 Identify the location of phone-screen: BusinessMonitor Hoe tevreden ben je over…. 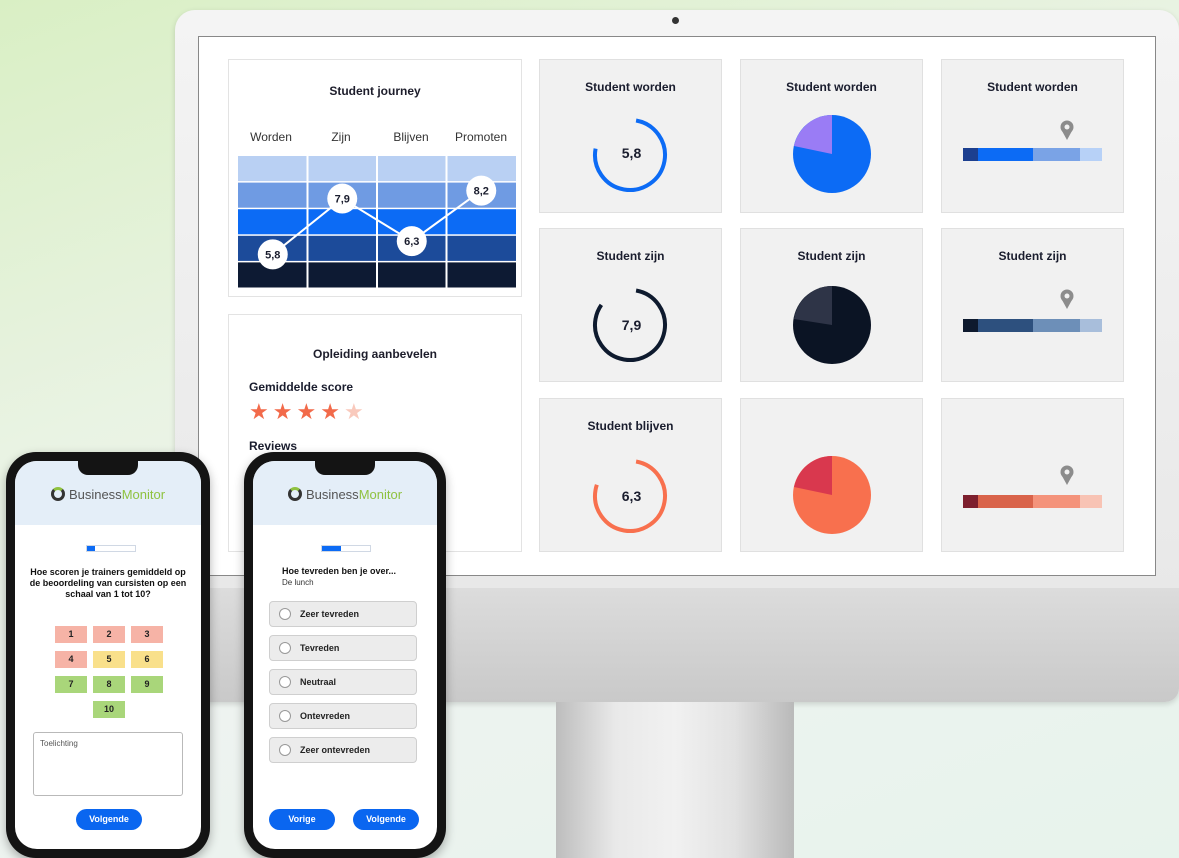
(345, 655).